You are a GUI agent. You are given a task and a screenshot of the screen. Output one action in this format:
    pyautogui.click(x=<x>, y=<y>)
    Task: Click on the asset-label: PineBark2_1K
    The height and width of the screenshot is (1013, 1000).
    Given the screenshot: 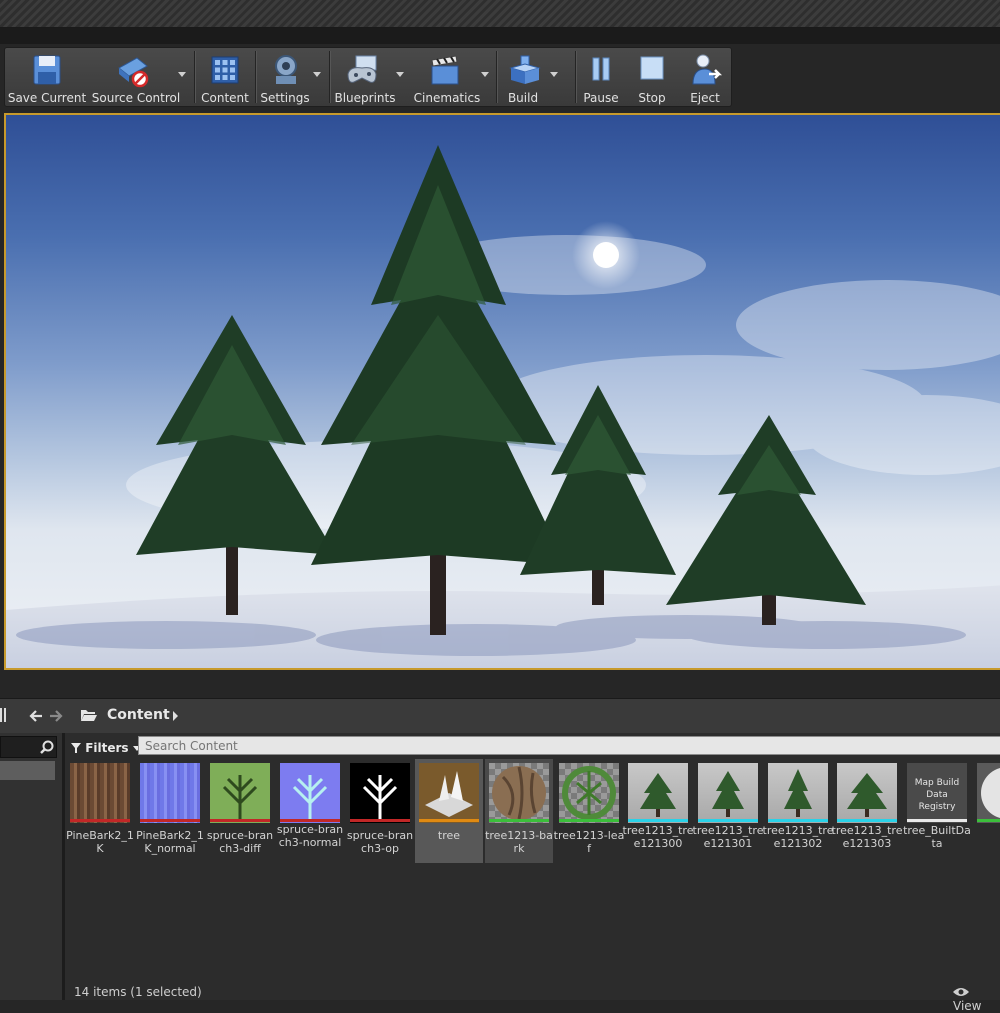 What is the action you would take?
    pyautogui.click(x=100, y=842)
    